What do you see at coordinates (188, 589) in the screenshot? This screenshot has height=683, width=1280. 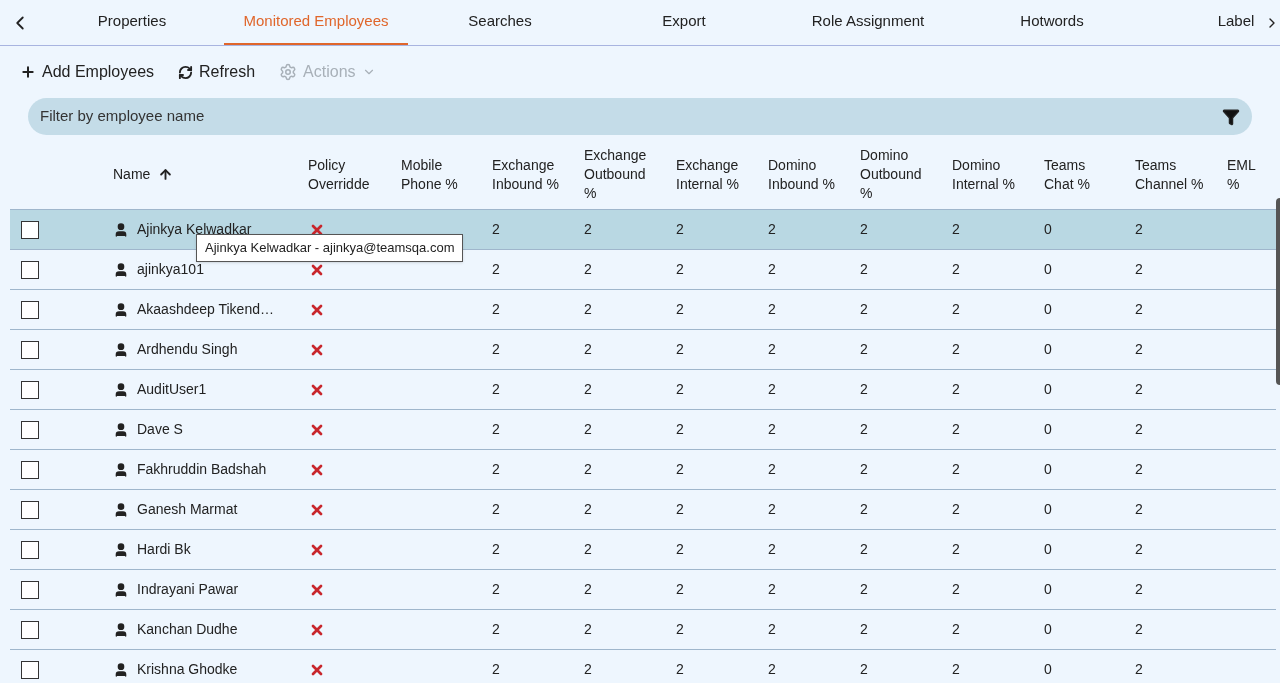 I see `employee-name: Indrayani Pawar` at bounding box center [188, 589].